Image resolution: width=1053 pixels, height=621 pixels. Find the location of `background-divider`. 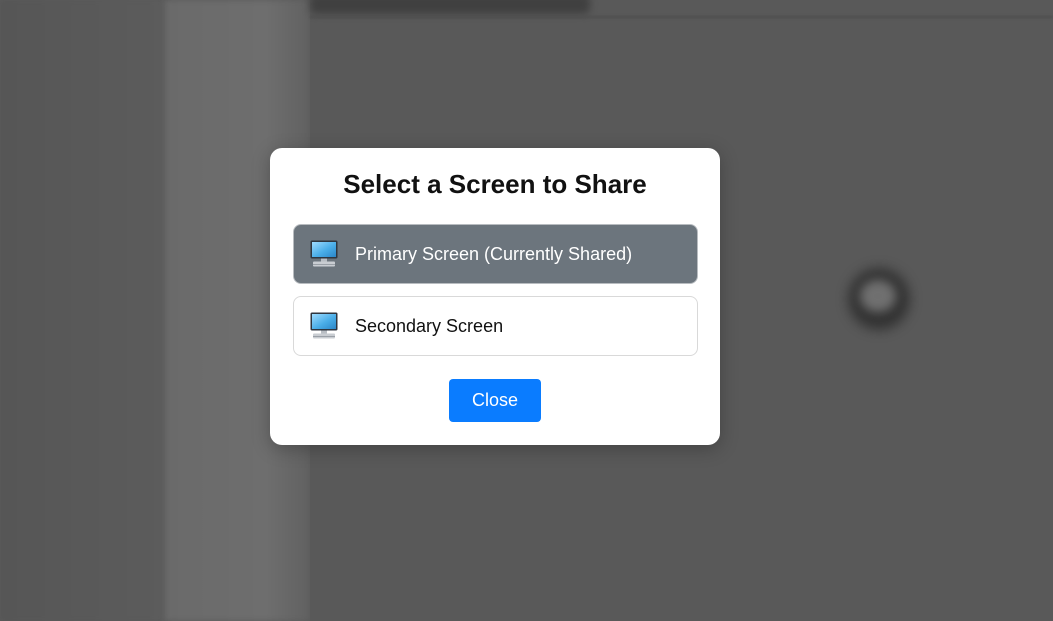

background-divider is located at coordinates (681, 17).